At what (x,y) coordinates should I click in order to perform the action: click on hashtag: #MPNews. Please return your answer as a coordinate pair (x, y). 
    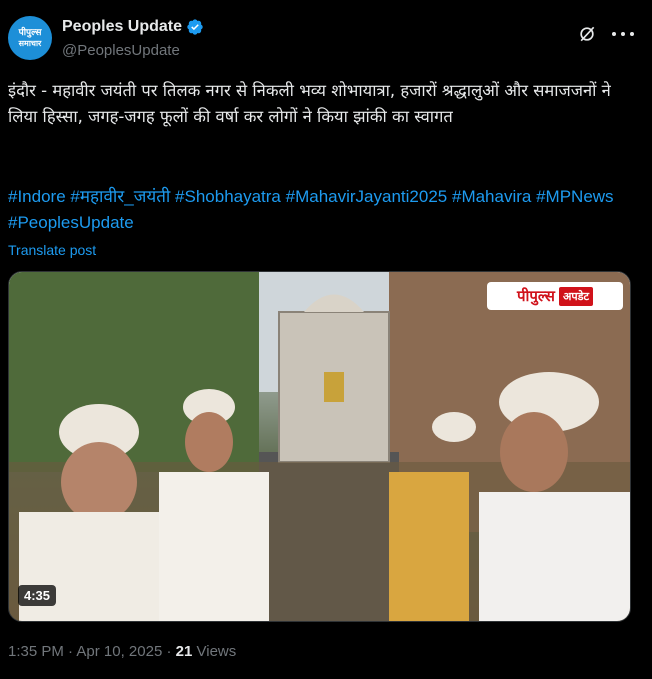
    Looking at the image, I should click on (574, 196).